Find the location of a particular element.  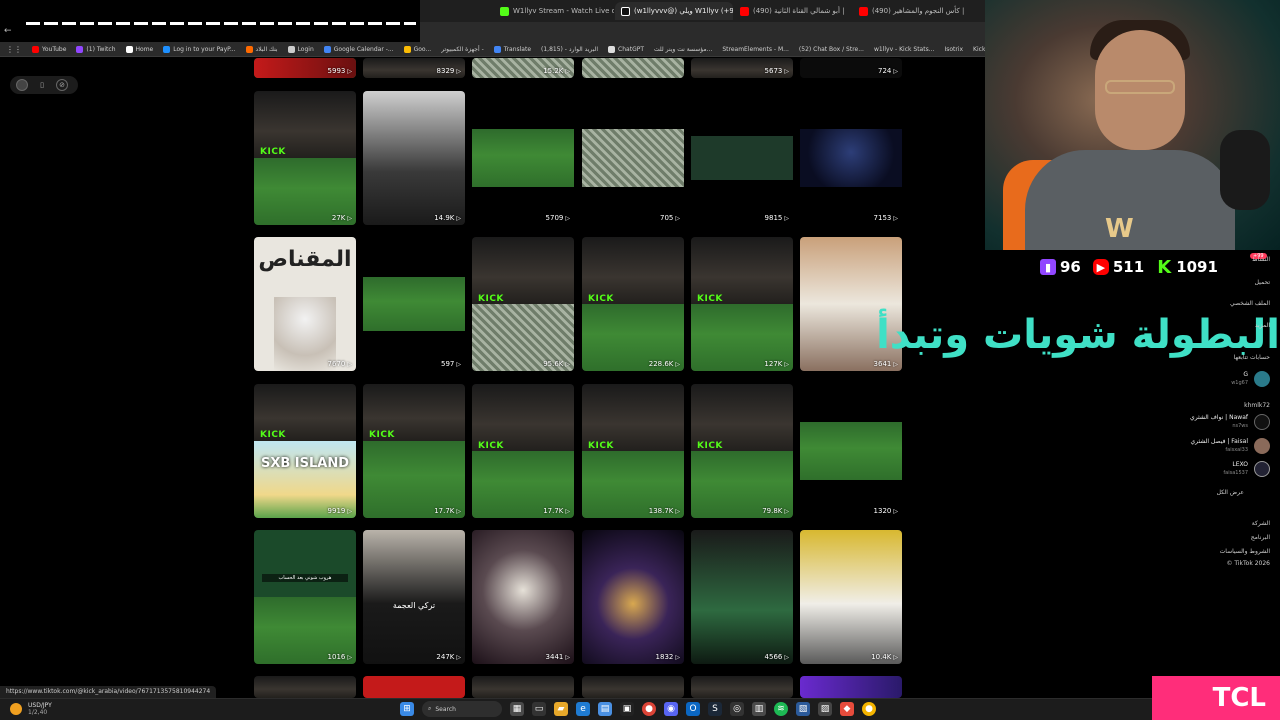

store-icon: ▤ is located at coordinates (605, 709).